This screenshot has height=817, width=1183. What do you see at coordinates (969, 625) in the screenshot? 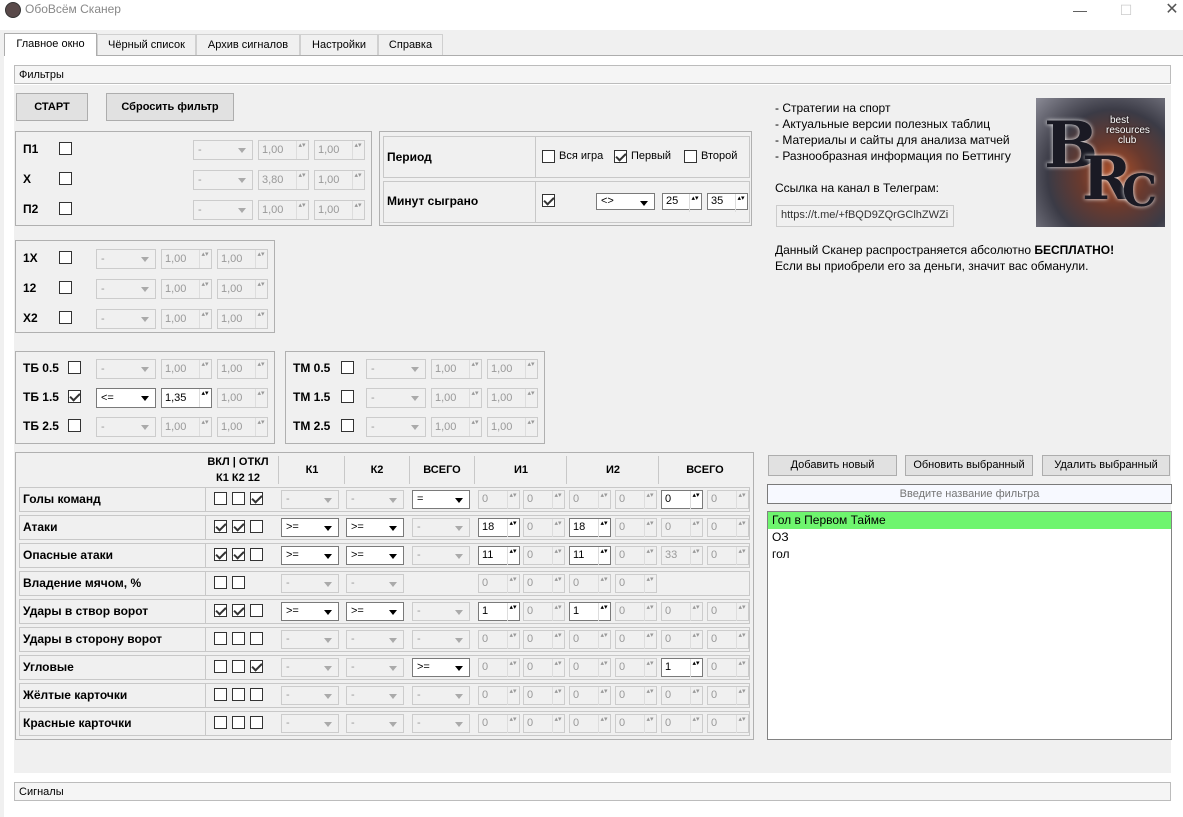
I see `filters-list: Гол в Первом Тайме ОЗ гол` at bounding box center [969, 625].